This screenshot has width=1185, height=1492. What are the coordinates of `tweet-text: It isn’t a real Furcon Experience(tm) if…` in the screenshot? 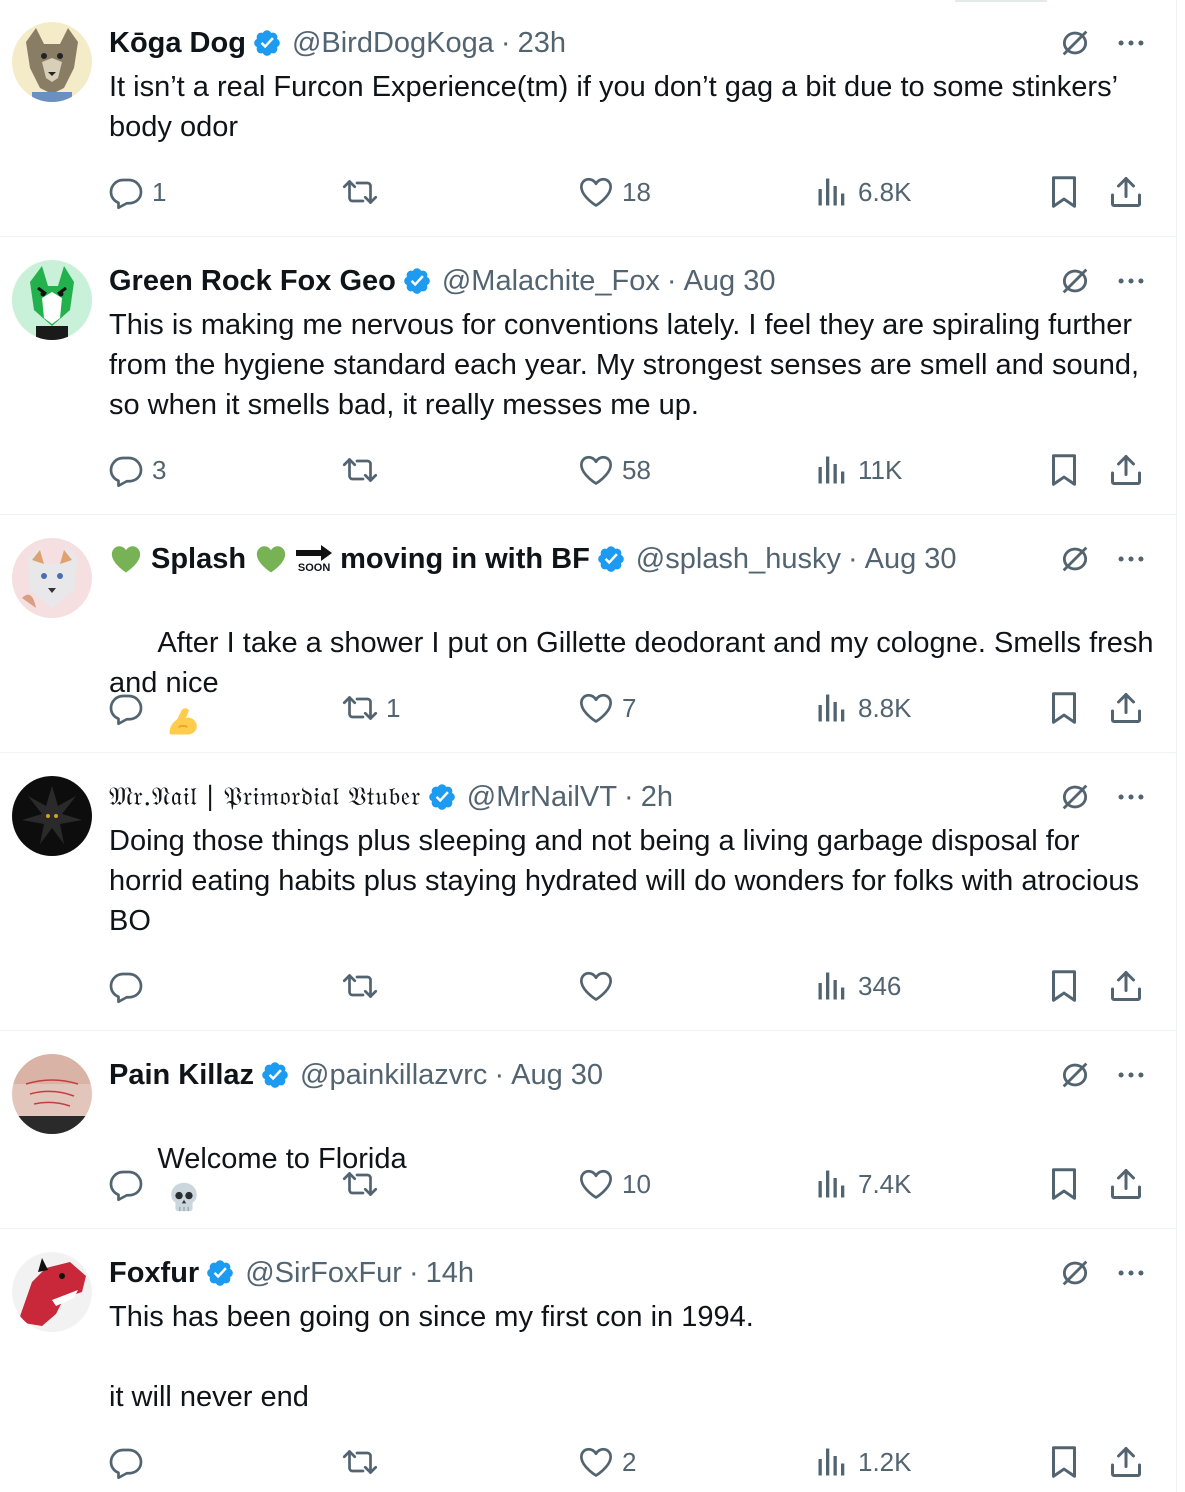 It's located at (617, 107).